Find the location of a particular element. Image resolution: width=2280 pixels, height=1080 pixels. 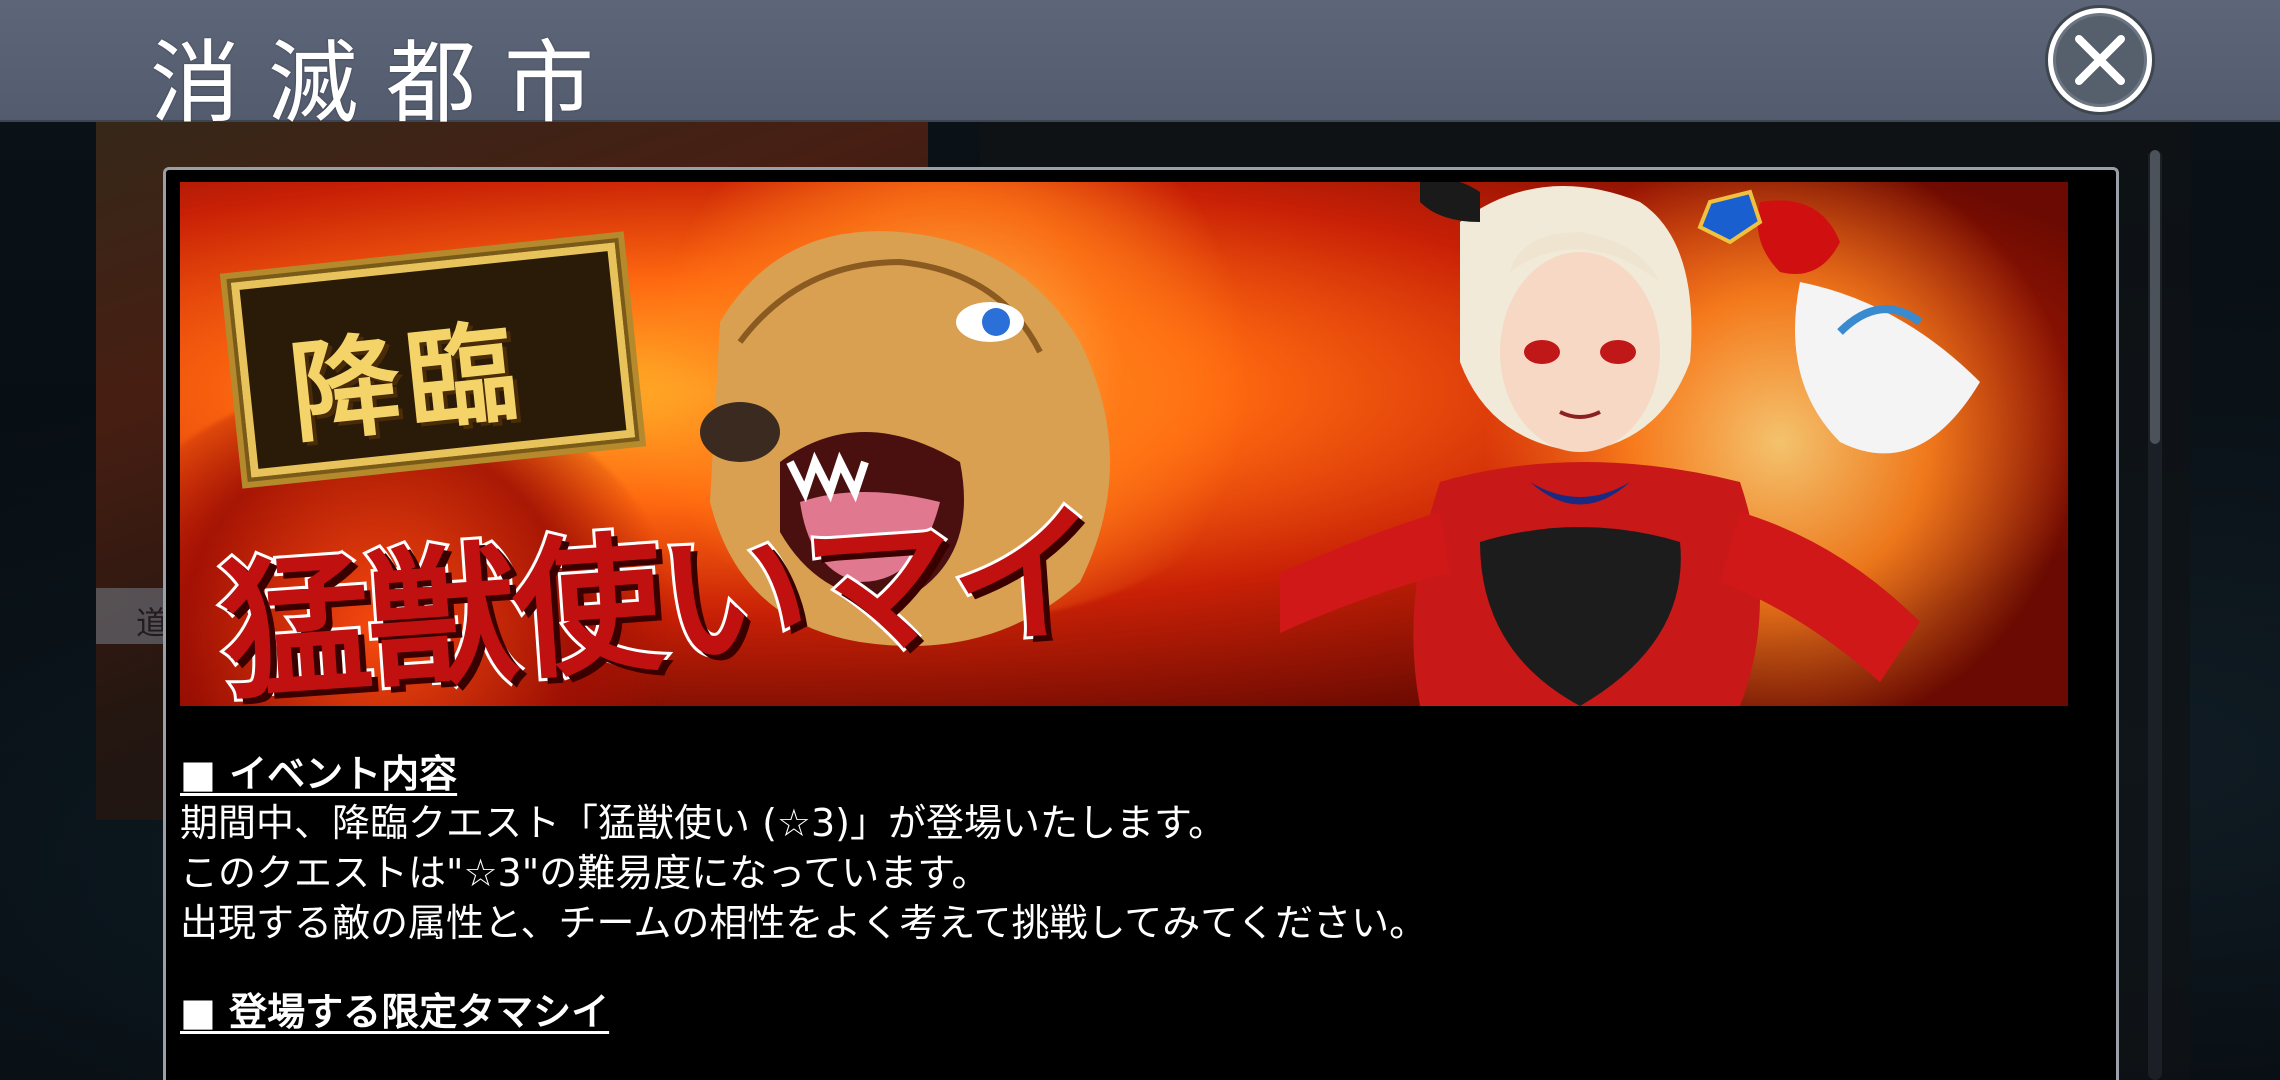

scrollbar-thumb is located at coordinates (2155, 297).